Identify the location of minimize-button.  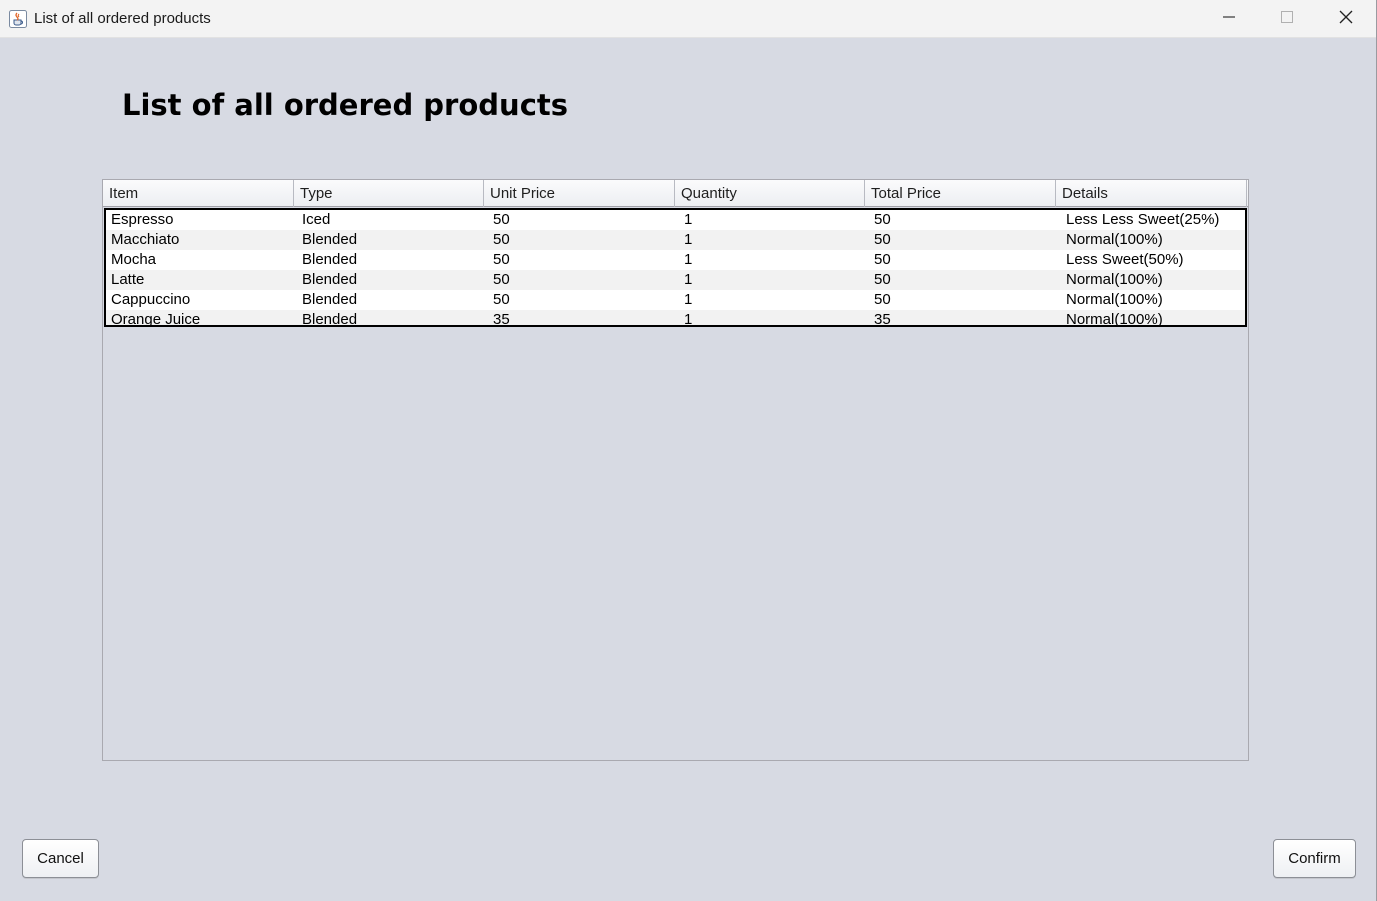
(1229, 19).